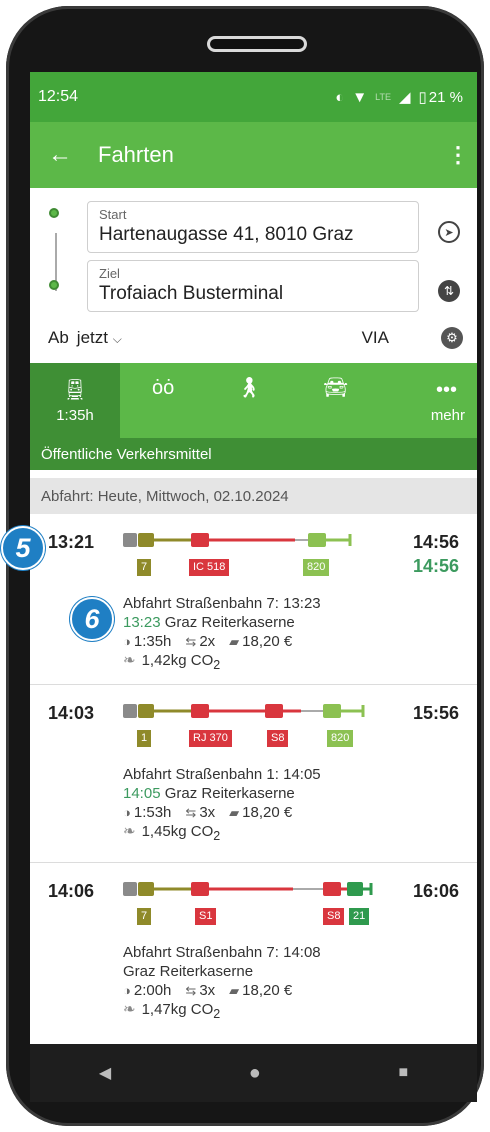 Image resolution: width=490 pixels, height=1132 pixels. I want to click on tab-public-transport: 🚆︎ 1:35h, so click(75, 400).